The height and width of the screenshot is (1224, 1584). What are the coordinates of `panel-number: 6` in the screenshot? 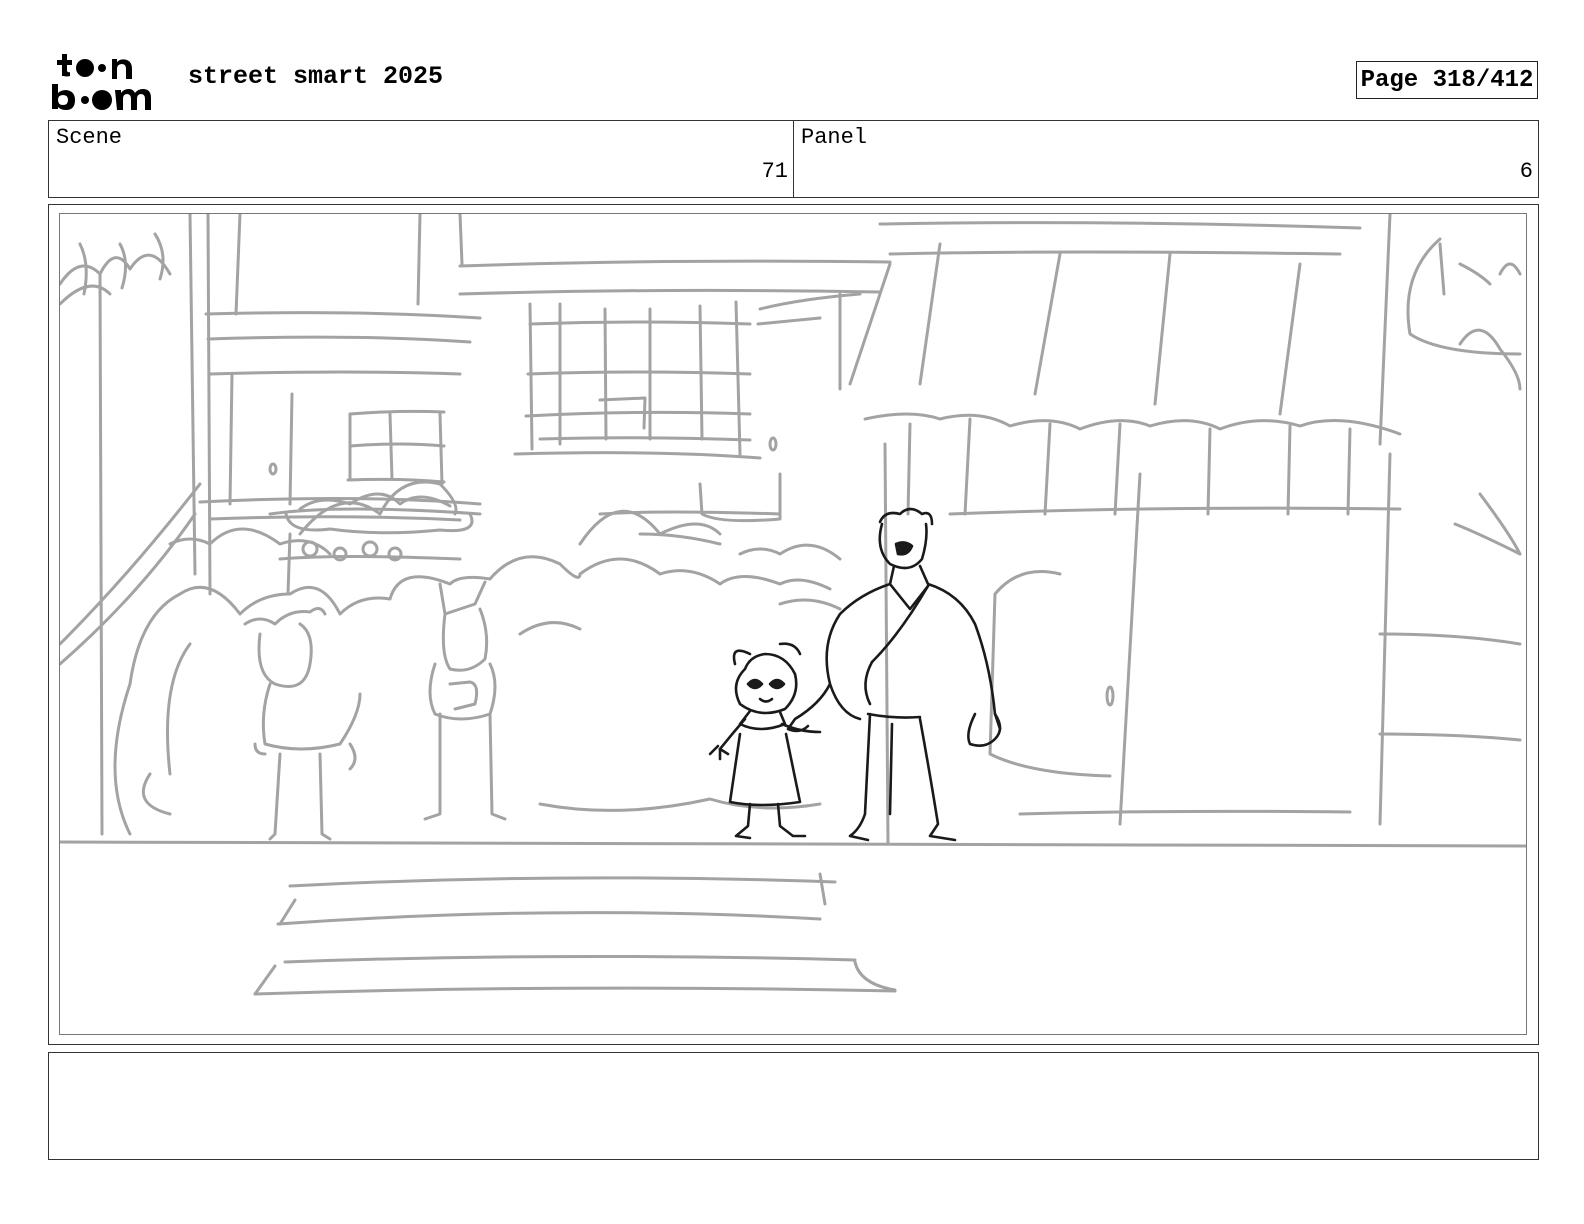 It's located at (1526, 171).